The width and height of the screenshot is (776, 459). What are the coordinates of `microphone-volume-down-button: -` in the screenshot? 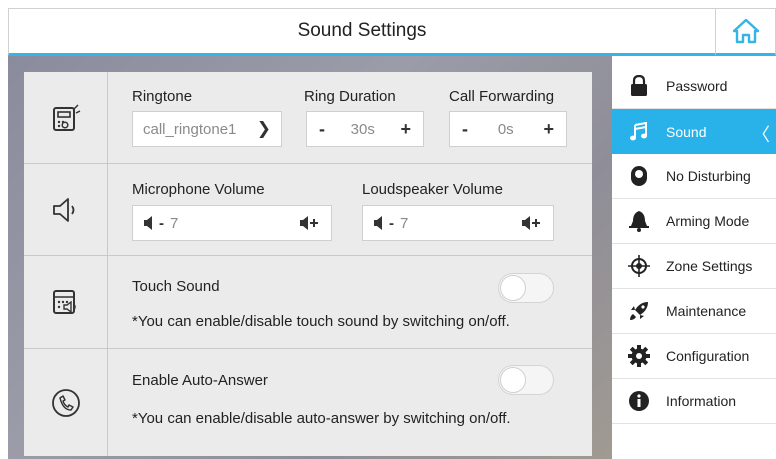 It's located at (153, 223).